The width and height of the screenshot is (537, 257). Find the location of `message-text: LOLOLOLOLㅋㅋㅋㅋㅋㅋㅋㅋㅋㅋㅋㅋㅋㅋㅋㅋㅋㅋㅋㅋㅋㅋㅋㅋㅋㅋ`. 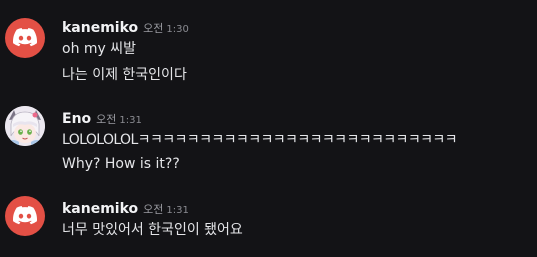

message-text: LOLOLOLOLㅋㅋㅋㅋㅋㅋㅋㅋㅋㅋㅋㅋㅋㅋㅋㅋㅋㅋㅋㅋㅋㅋㅋㅋㅋㅋ is located at coordinates (260, 140).